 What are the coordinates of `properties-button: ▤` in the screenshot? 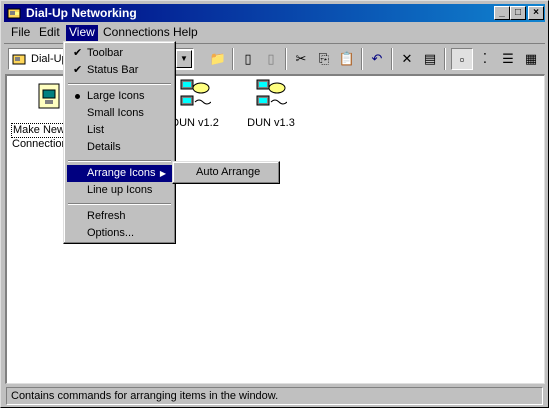 It's located at (430, 59).